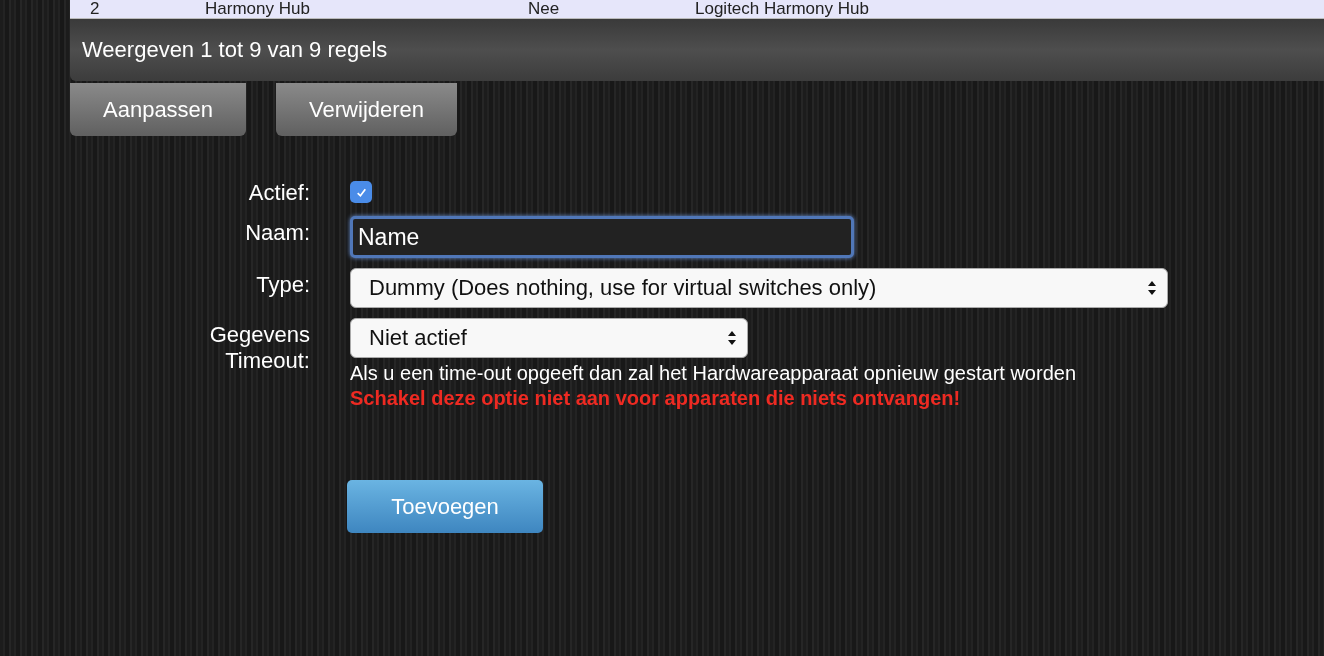 The width and height of the screenshot is (1324, 656). Describe the element at coordinates (713, 373) in the screenshot. I see `hint-text: Als u een time-out opgeeft dan zal het Hardwareapparaat opnieuw gestart worden` at that location.